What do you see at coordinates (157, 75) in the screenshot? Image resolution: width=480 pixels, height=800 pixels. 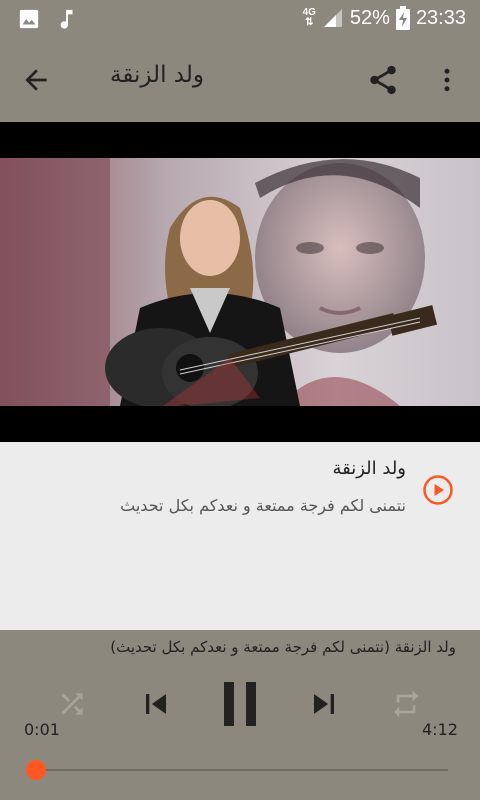 I see `page-title: ولد الزنقة` at bounding box center [157, 75].